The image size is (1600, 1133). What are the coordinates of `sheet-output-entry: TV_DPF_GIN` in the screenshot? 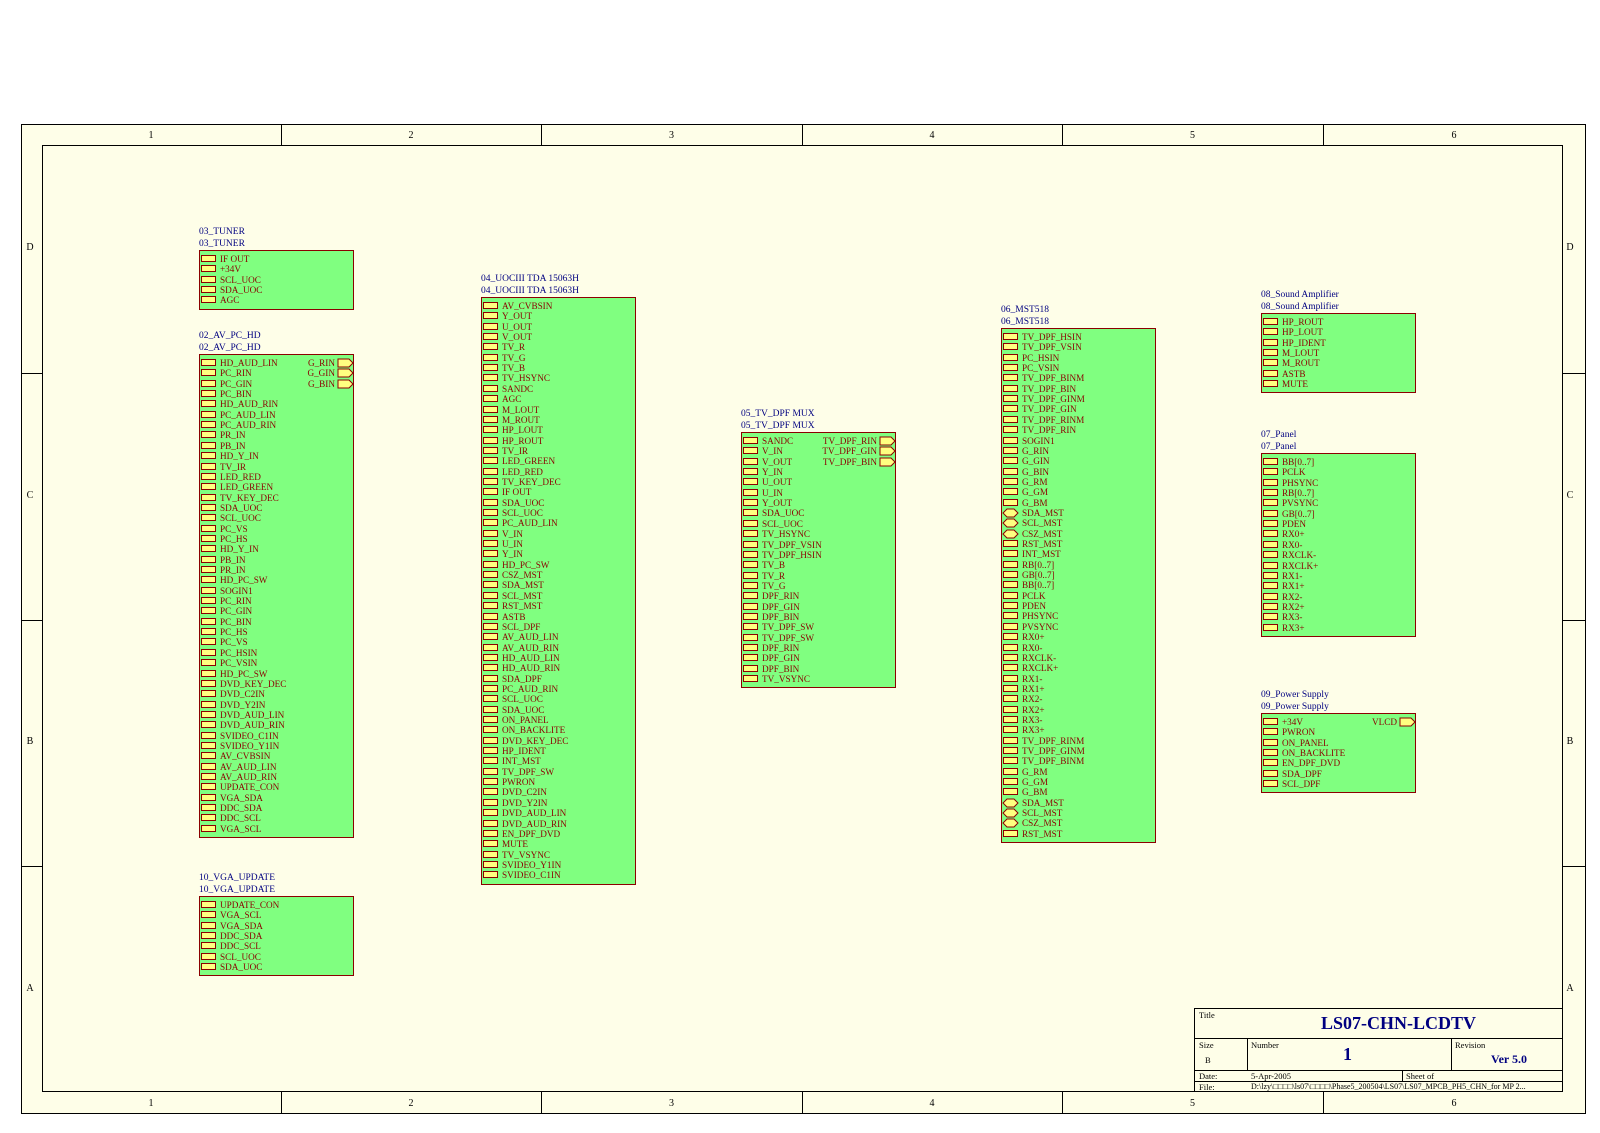 It's located at (819, 451).